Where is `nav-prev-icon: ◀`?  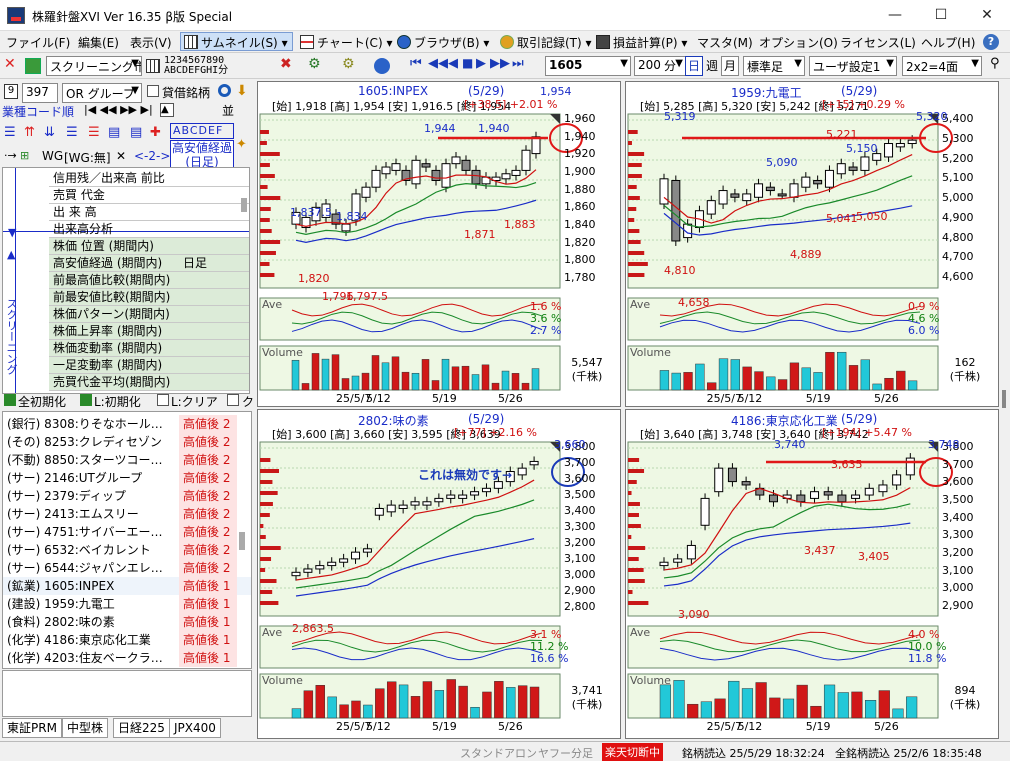
nav-prev-icon: ◀ is located at coordinates (453, 66).